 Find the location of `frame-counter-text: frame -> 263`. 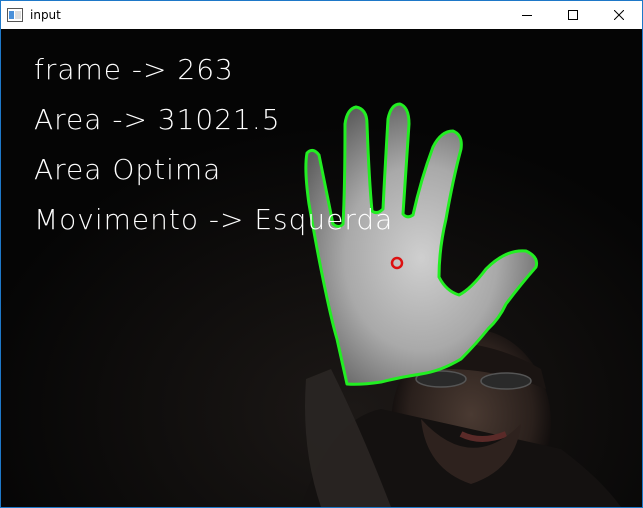

frame-counter-text: frame -> 263 is located at coordinates (134, 69).